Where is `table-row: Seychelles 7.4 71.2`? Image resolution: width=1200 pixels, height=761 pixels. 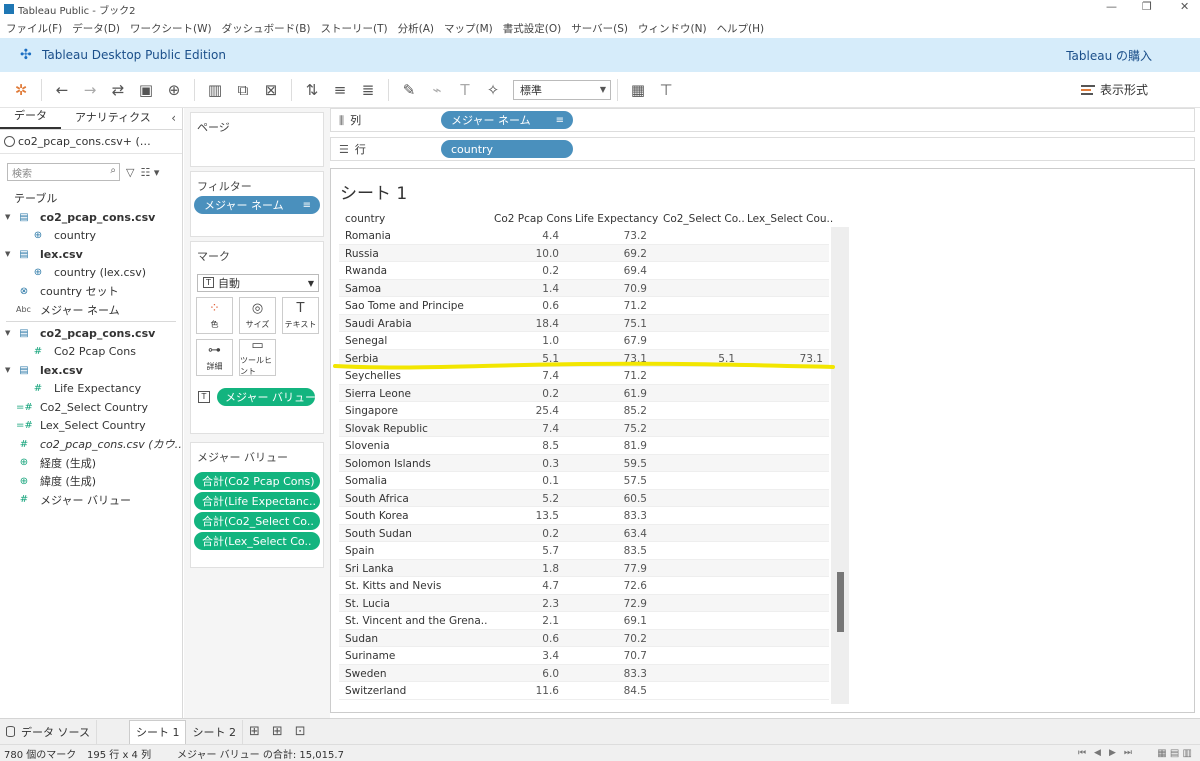 table-row: Seychelles 7.4 71.2 is located at coordinates (584, 376).